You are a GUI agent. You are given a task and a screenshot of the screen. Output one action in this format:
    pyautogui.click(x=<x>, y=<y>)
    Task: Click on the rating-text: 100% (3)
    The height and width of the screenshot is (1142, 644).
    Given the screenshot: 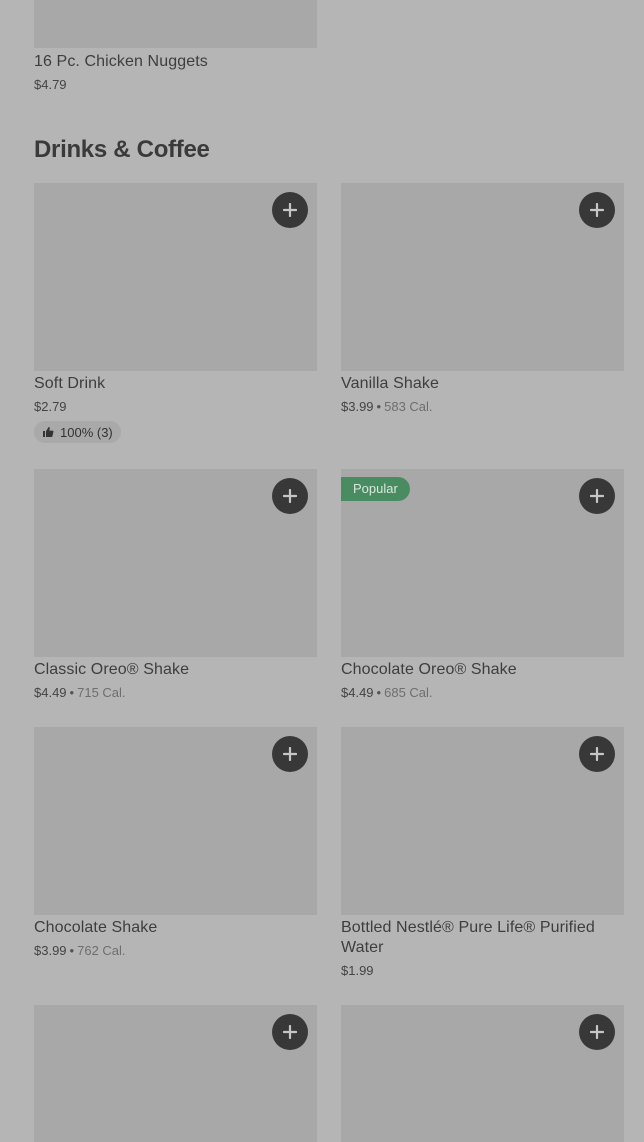 What is the action you would take?
    pyautogui.click(x=86, y=432)
    